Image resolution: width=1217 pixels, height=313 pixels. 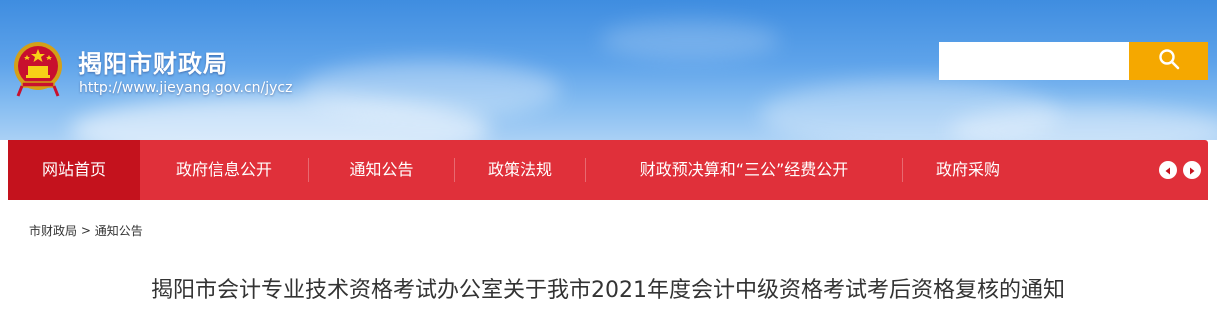 What do you see at coordinates (185, 88) in the screenshot?
I see `site-url: http://www.jieyang.gov.cn/jycz` at bounding box center [185, 88].